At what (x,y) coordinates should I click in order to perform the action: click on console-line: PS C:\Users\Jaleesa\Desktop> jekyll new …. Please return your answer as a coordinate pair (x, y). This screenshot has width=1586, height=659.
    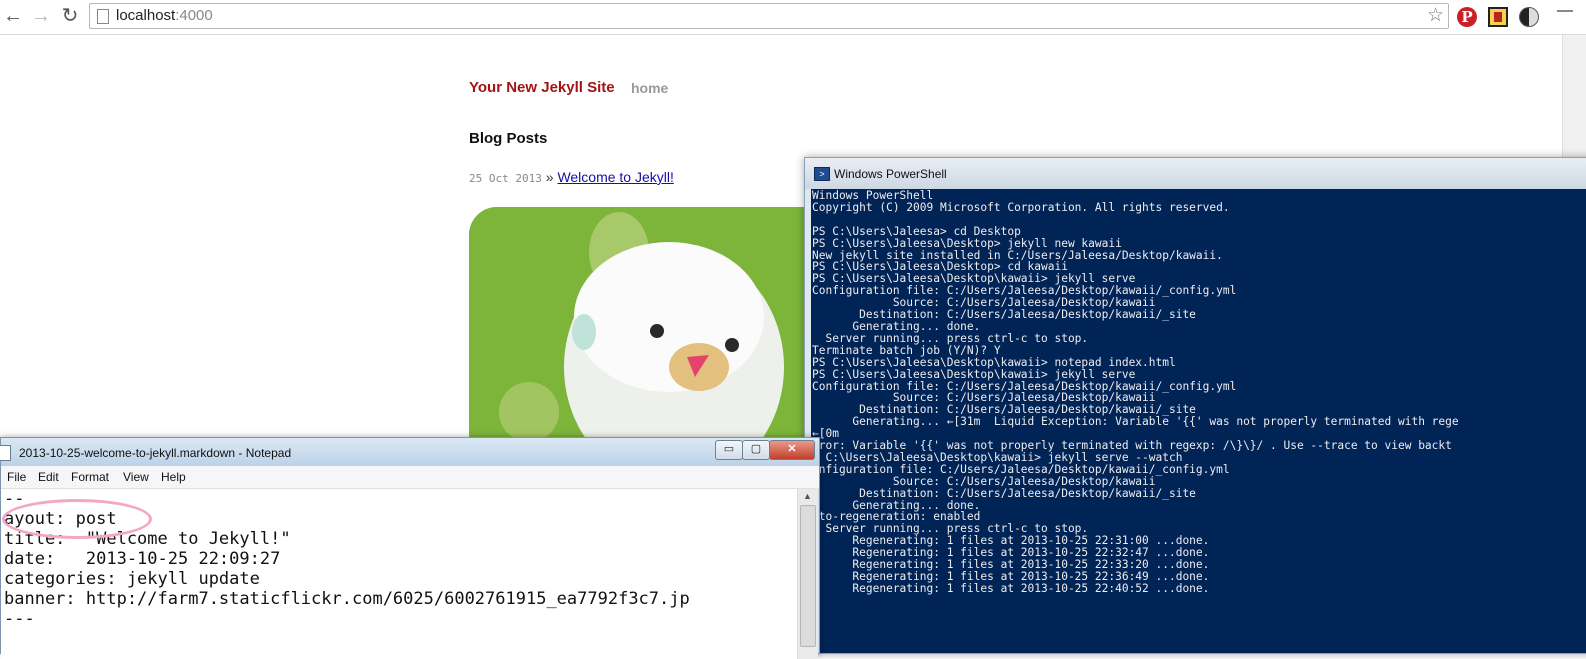
    Looking at the image, I should click on (967, 243).